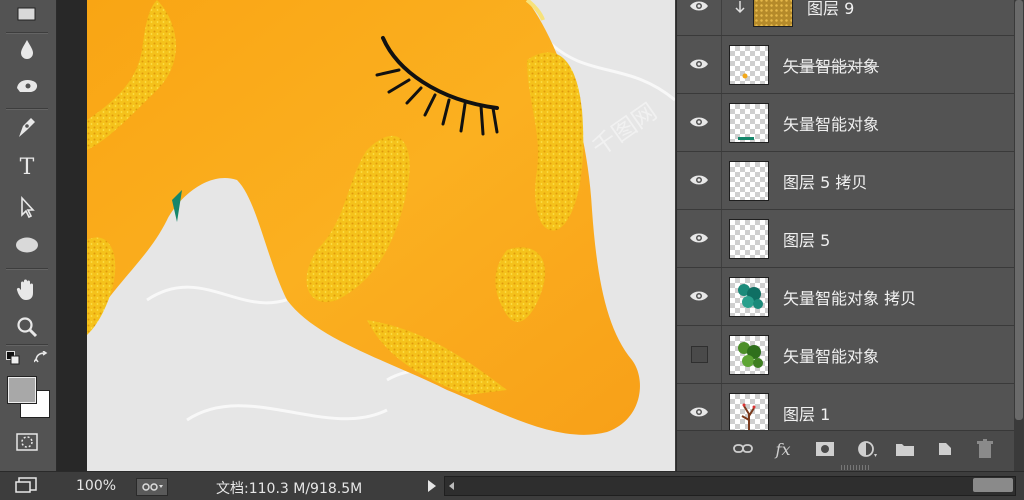  Describe the element at coordinates (867, 449) in the screenshot. I see `adjustment-layer-icon` at that location.